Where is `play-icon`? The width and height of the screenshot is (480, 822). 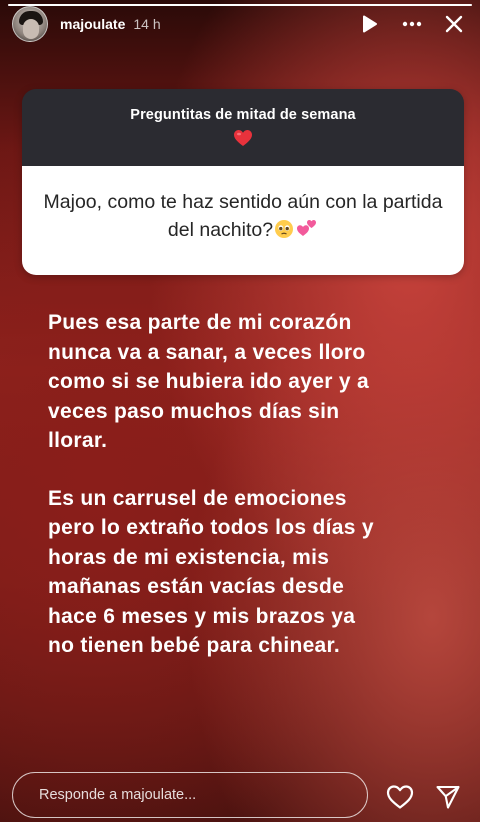 play-icon is located at coordinates (370, 24).